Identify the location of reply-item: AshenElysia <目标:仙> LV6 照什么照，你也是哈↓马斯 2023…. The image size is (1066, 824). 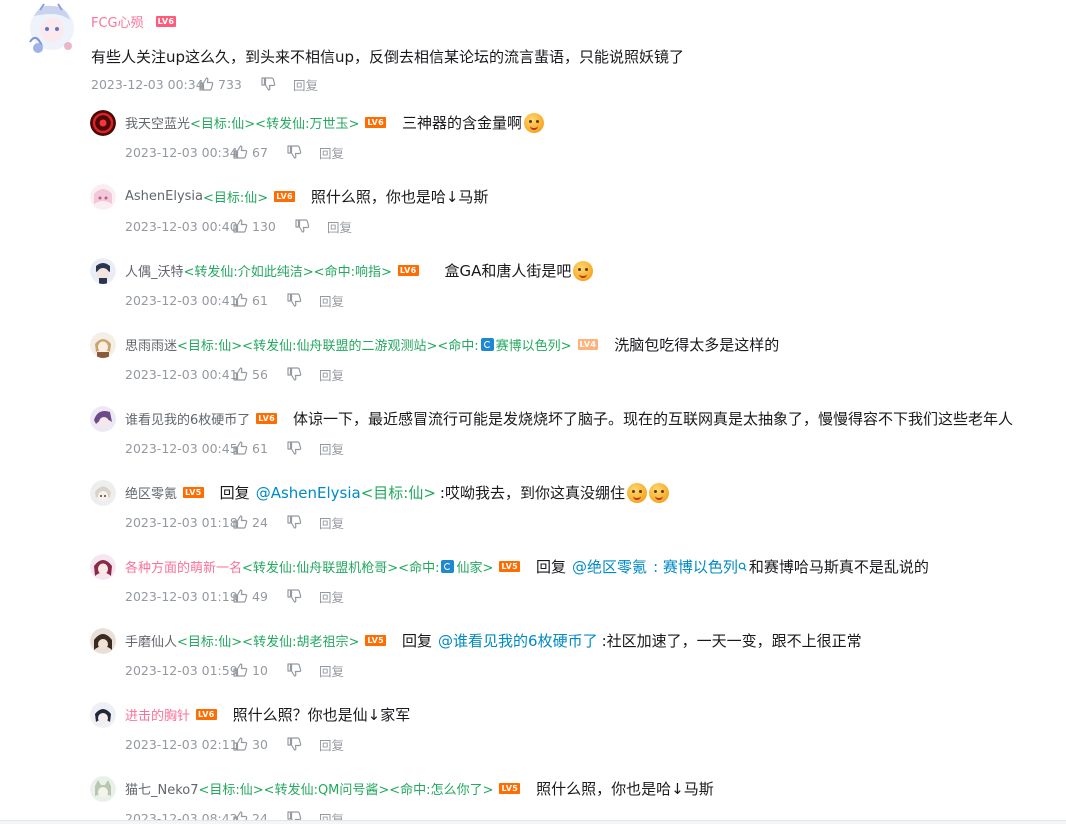
(533, 217).